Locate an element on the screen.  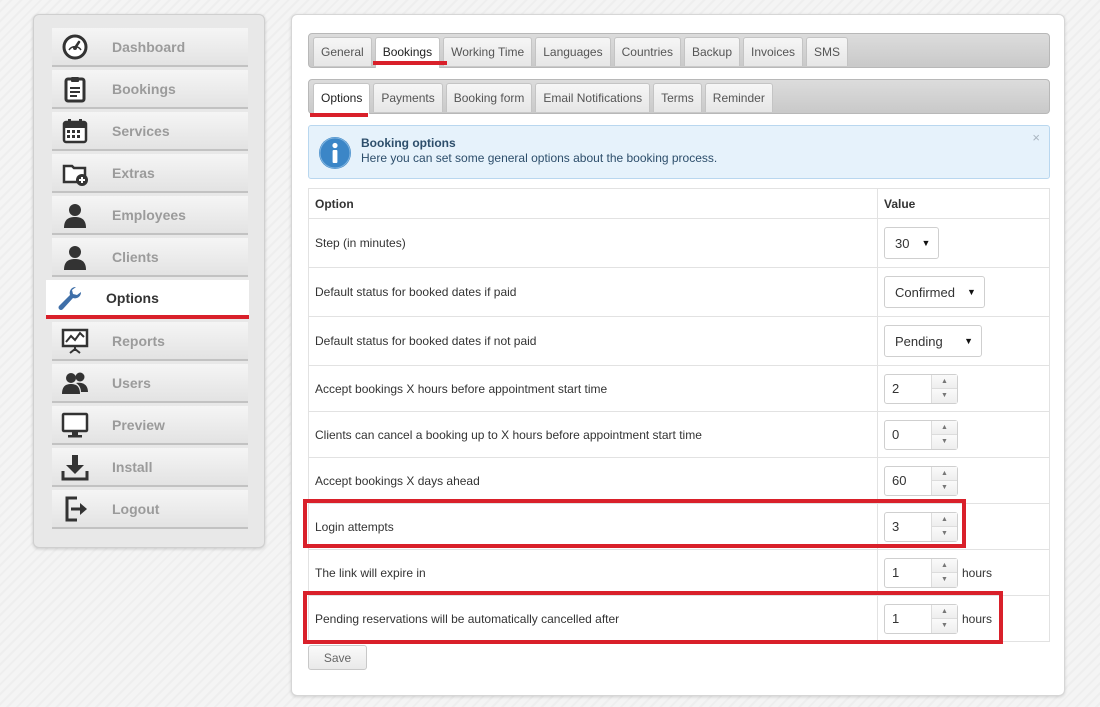
sidebar-item-employees: Employees is located at coordinates (150, 215).